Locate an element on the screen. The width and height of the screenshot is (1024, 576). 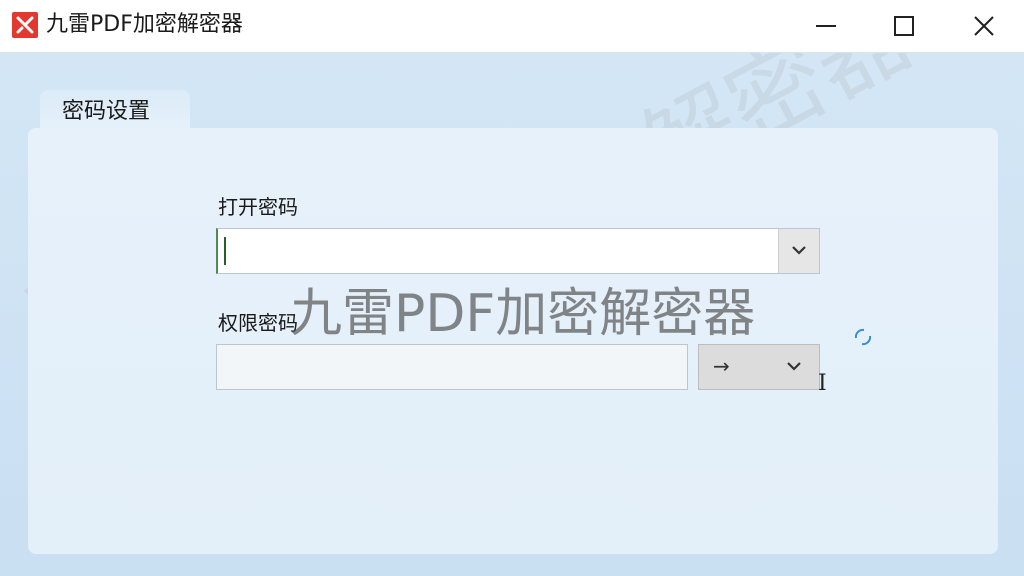
tab-password-settings: 密码设置 is located at coordinates (115, 111).